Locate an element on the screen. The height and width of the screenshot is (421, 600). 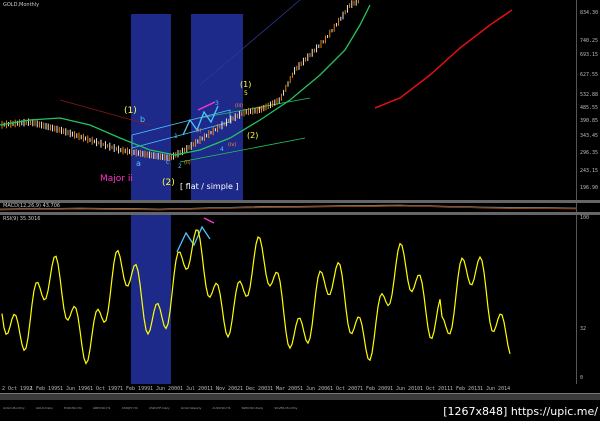
macd-panel: MACD(12,26,9) 43.706 is located at coordinates (288, 207).